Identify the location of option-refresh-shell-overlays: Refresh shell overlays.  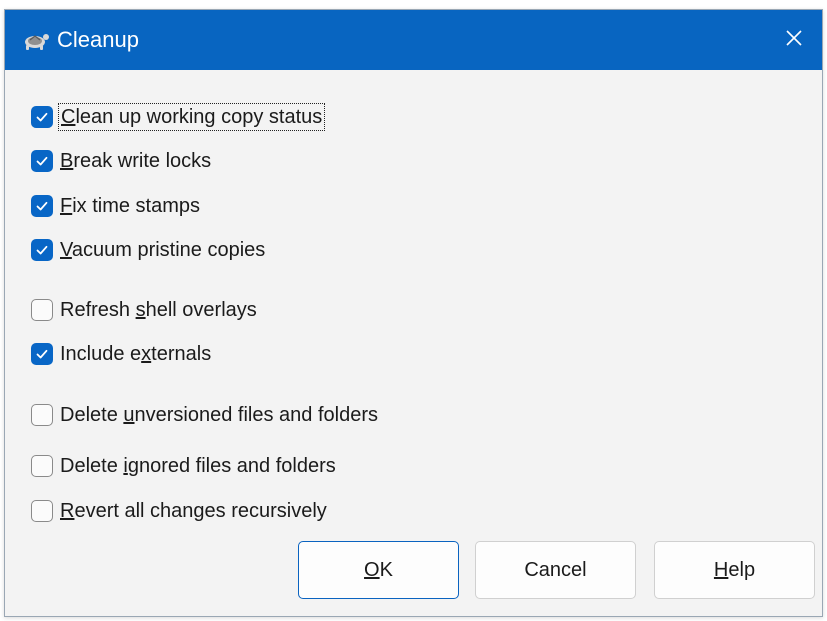
(145, 310).